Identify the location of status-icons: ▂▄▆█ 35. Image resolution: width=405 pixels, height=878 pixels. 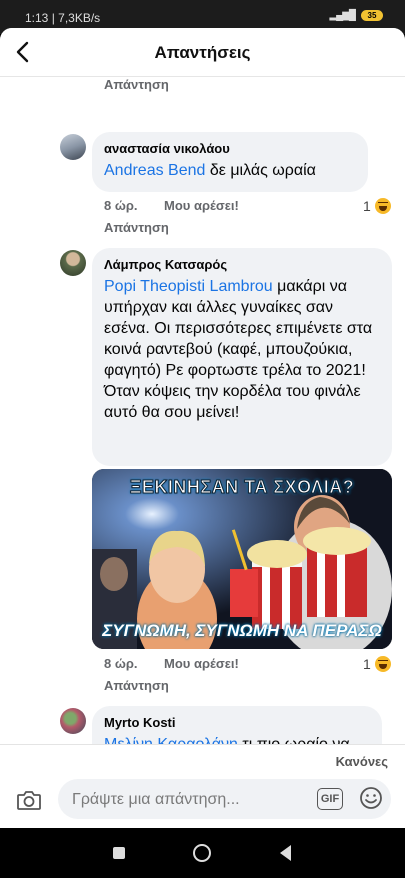
(356, 15).